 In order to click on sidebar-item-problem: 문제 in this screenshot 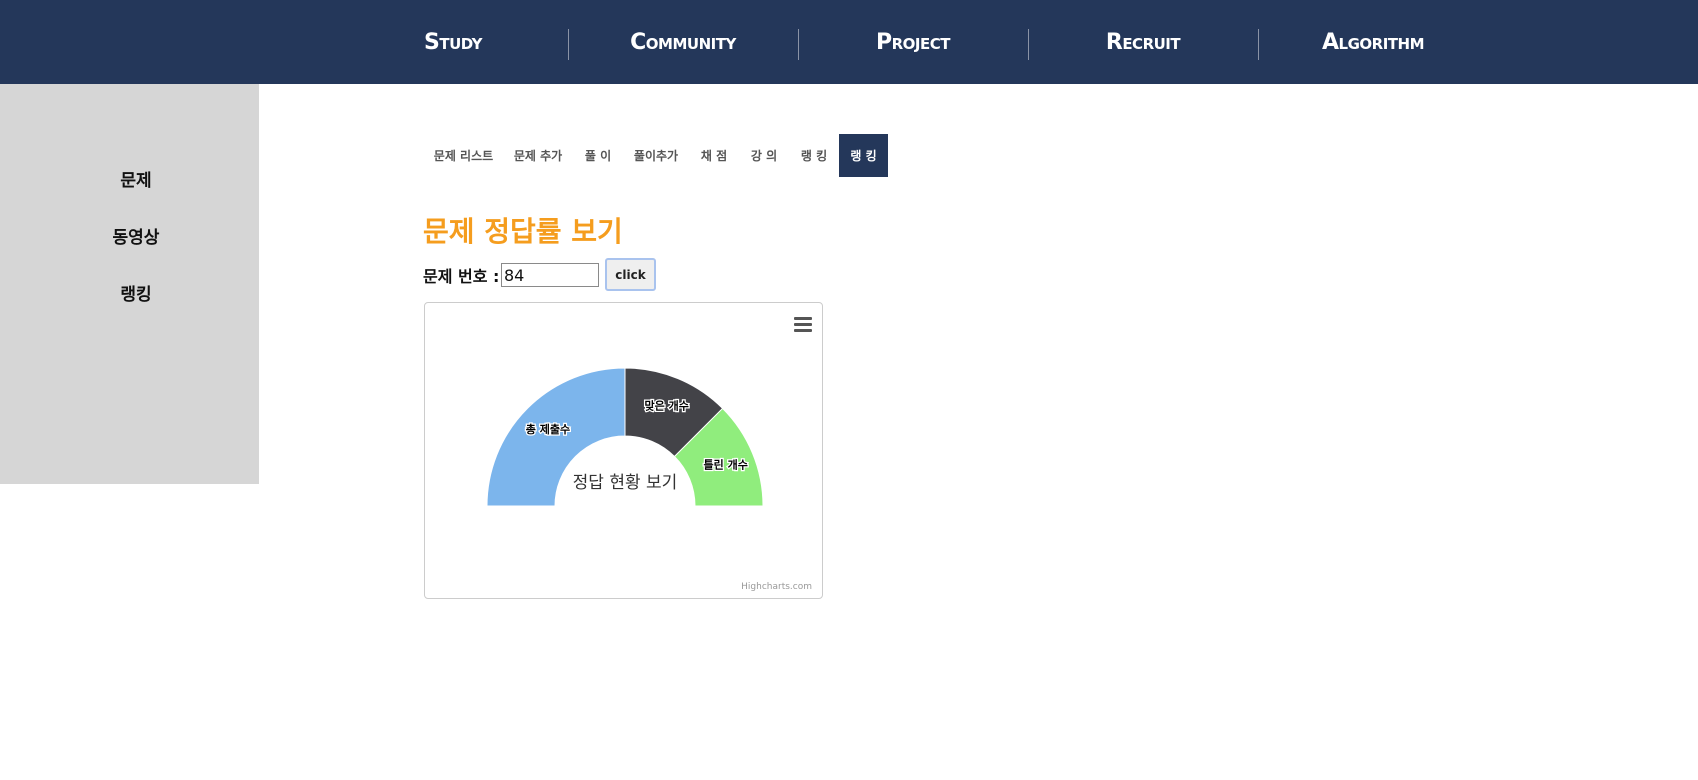, I will do `click(136, 178)`.